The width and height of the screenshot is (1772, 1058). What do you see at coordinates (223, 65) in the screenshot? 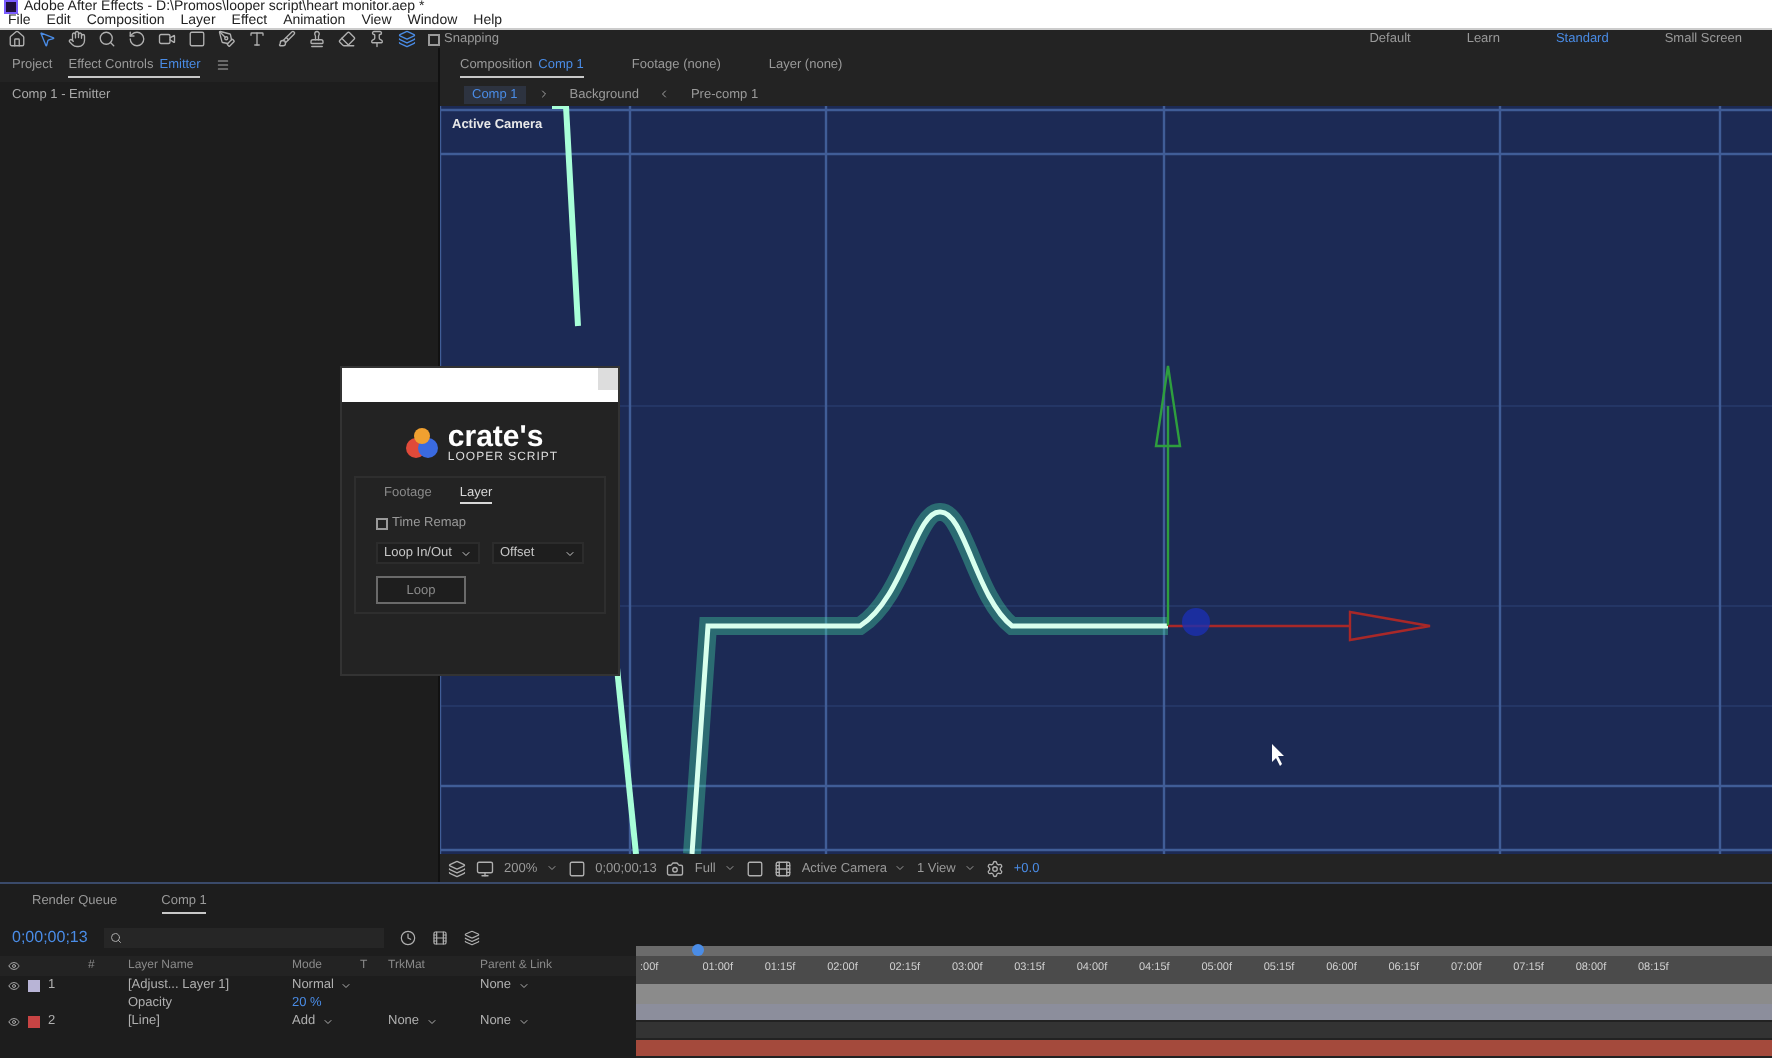
I see `menu-icon` at bounding box center [223, 65].